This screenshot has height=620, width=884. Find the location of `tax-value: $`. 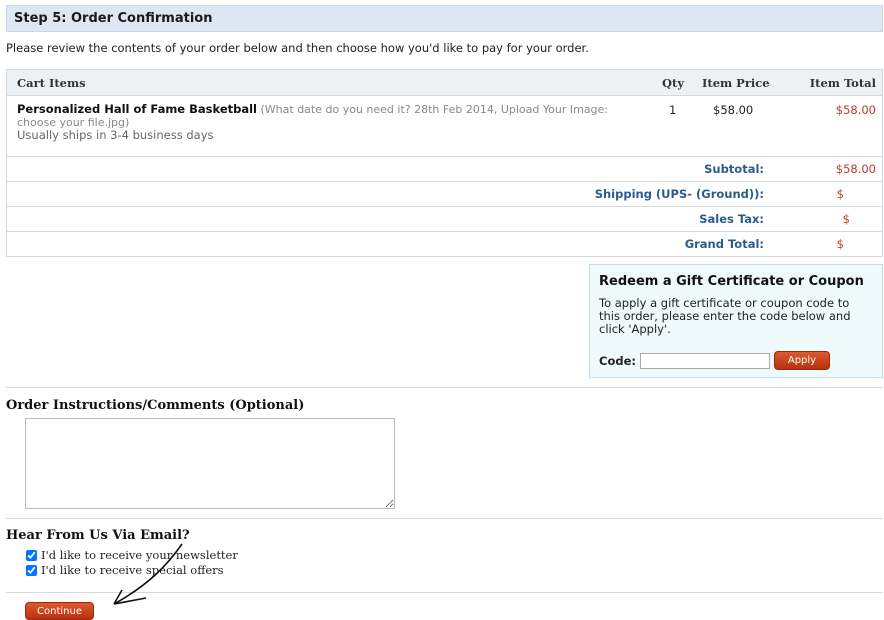

tax-value: $ is located at coordinates (846, 219).